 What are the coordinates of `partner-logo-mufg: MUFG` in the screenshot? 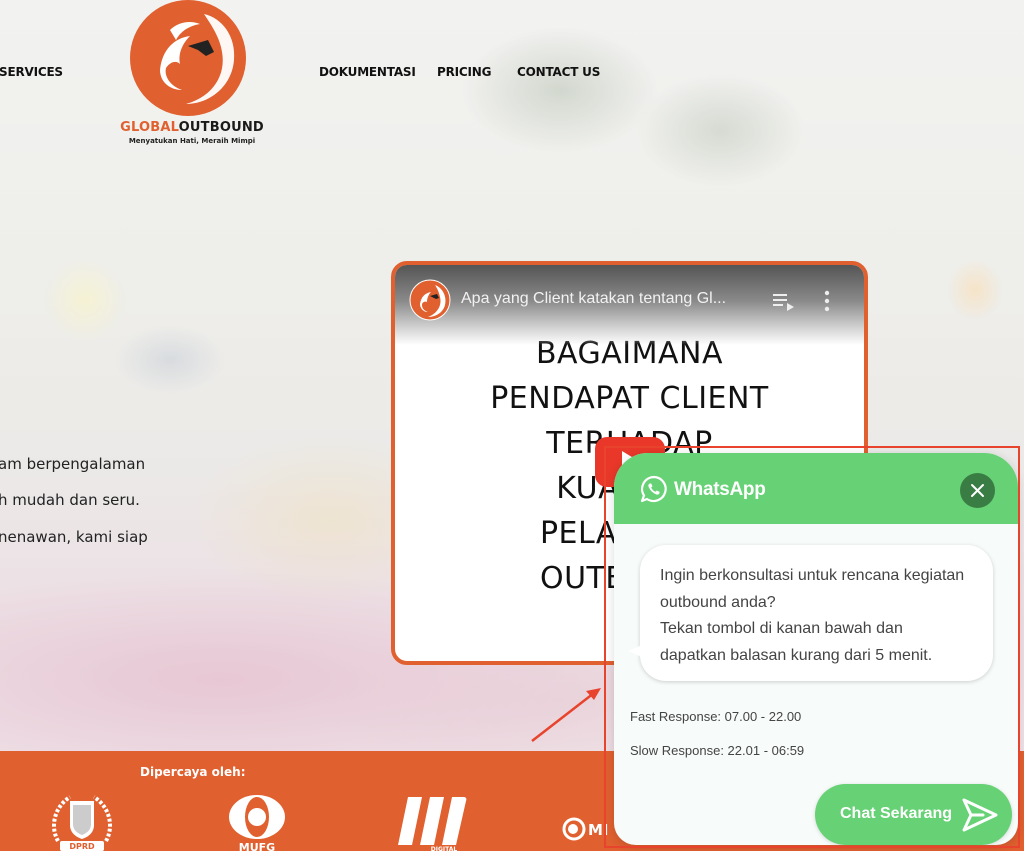 It's located at (257, 823).